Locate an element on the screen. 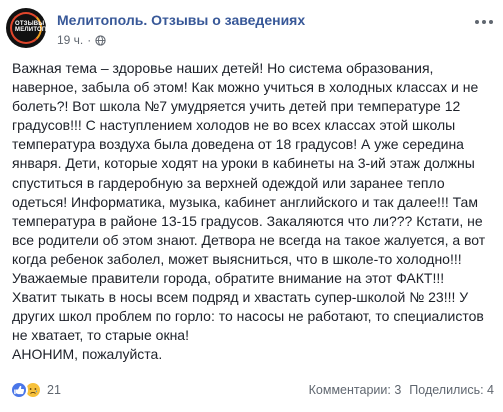  page-name-link: Мелитополь. Отзывы о заведениях is located at coordinates (181, 20).